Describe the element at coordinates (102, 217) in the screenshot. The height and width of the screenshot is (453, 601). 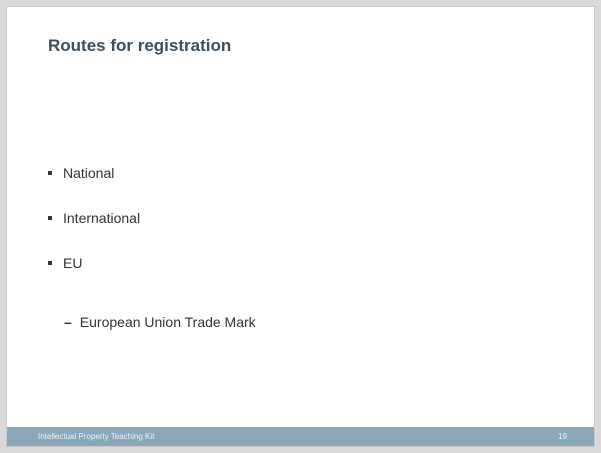
I see `bullet-label: International` at that location.